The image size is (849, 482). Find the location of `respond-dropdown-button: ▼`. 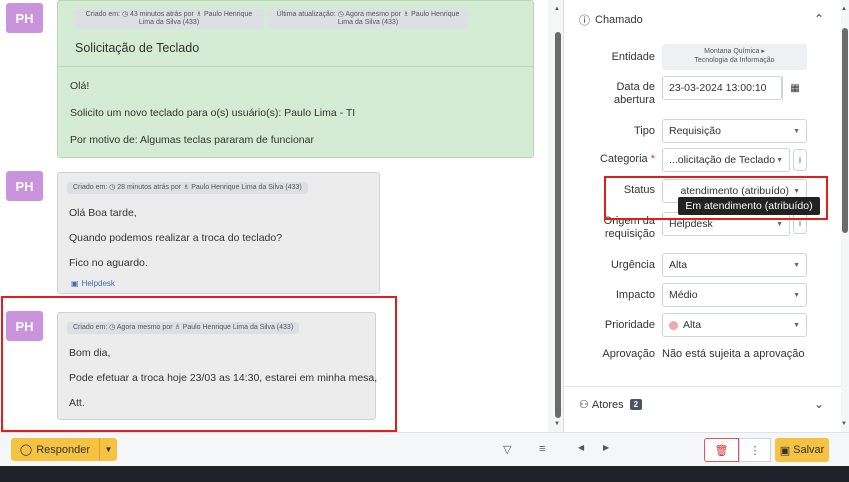

respond-dropdown-button: ▼ is located at coordinates (108, 449).